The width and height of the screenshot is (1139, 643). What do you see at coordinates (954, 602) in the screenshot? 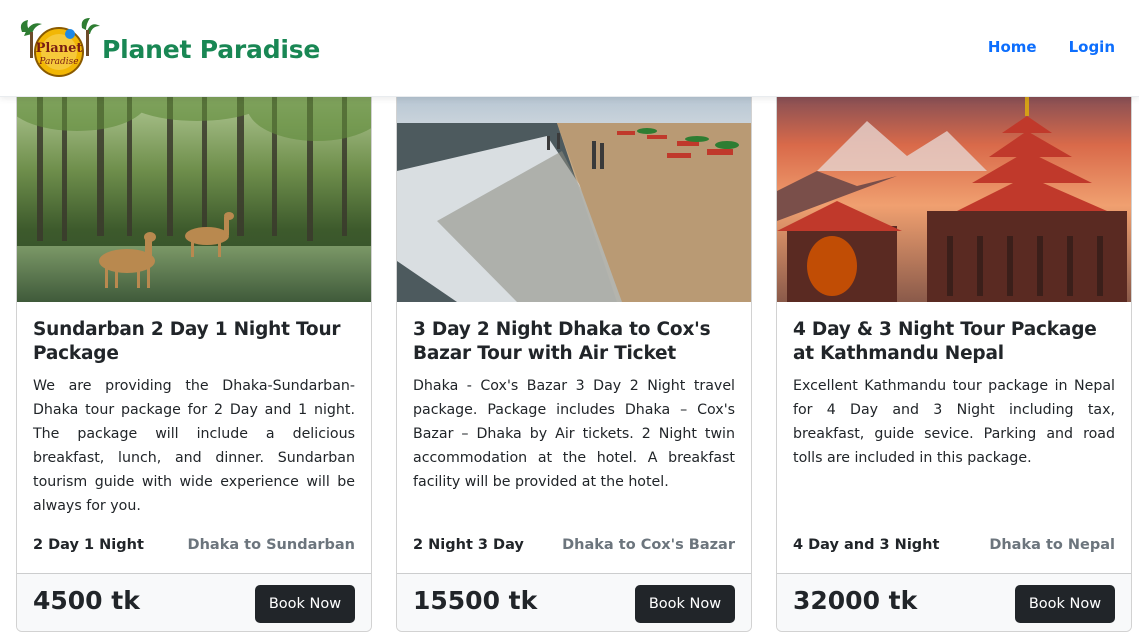
I see `card-footer: 32000 tk Book Now` at bounding box center [954, 602].